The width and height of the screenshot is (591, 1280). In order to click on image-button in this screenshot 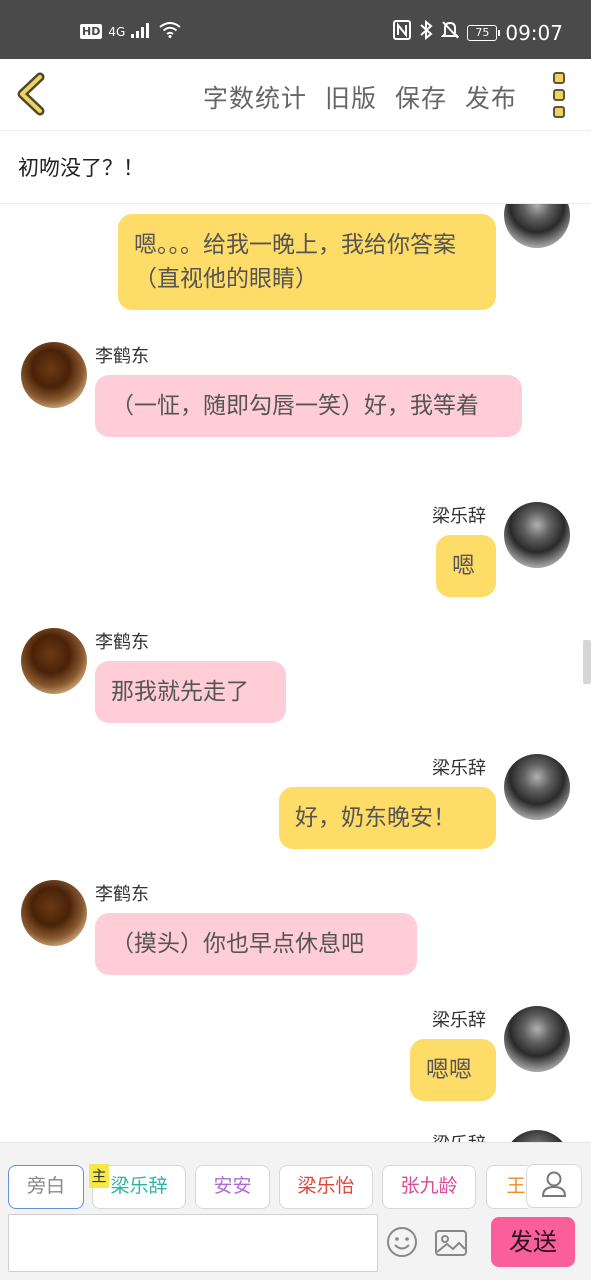, I will do `click(451, 1243)`.